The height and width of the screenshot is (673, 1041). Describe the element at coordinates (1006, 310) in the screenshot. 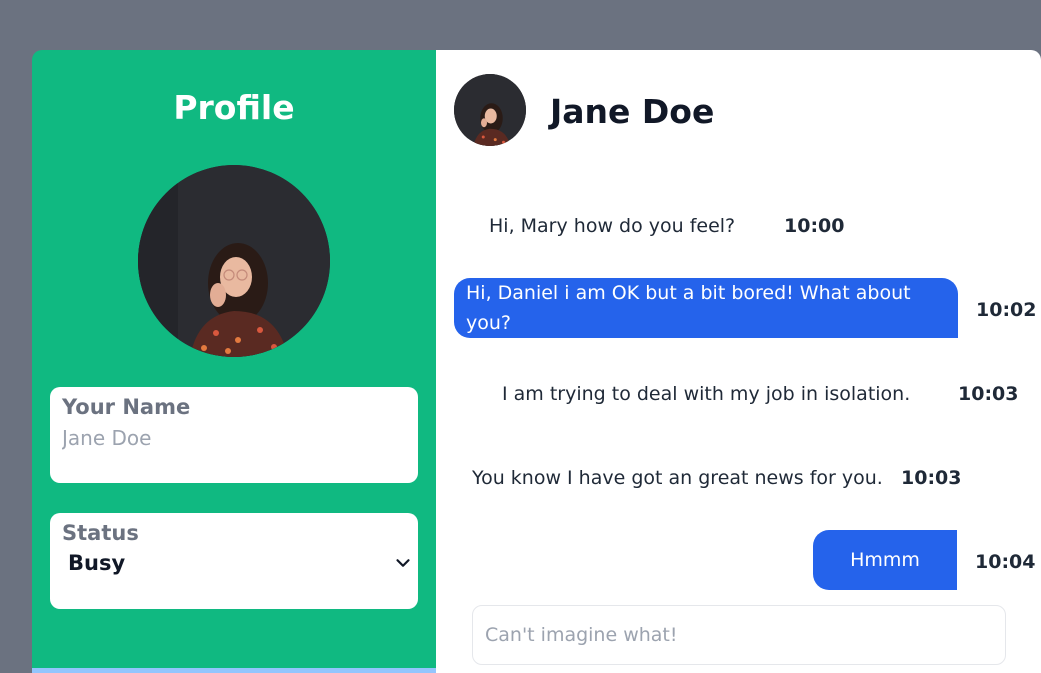

I see `message-time: 10:02` at that location.